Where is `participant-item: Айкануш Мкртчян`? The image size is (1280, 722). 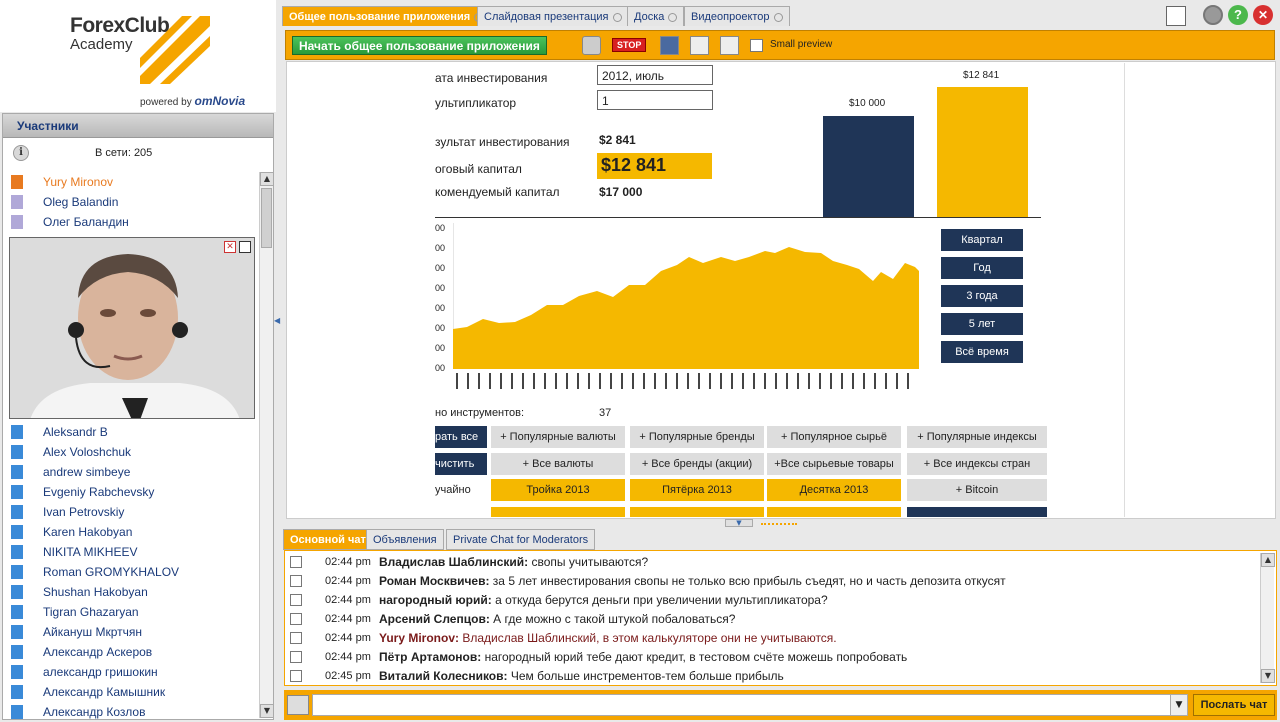
participant-item: Айкануш Мкртчян is located at coordinates (130, 632).